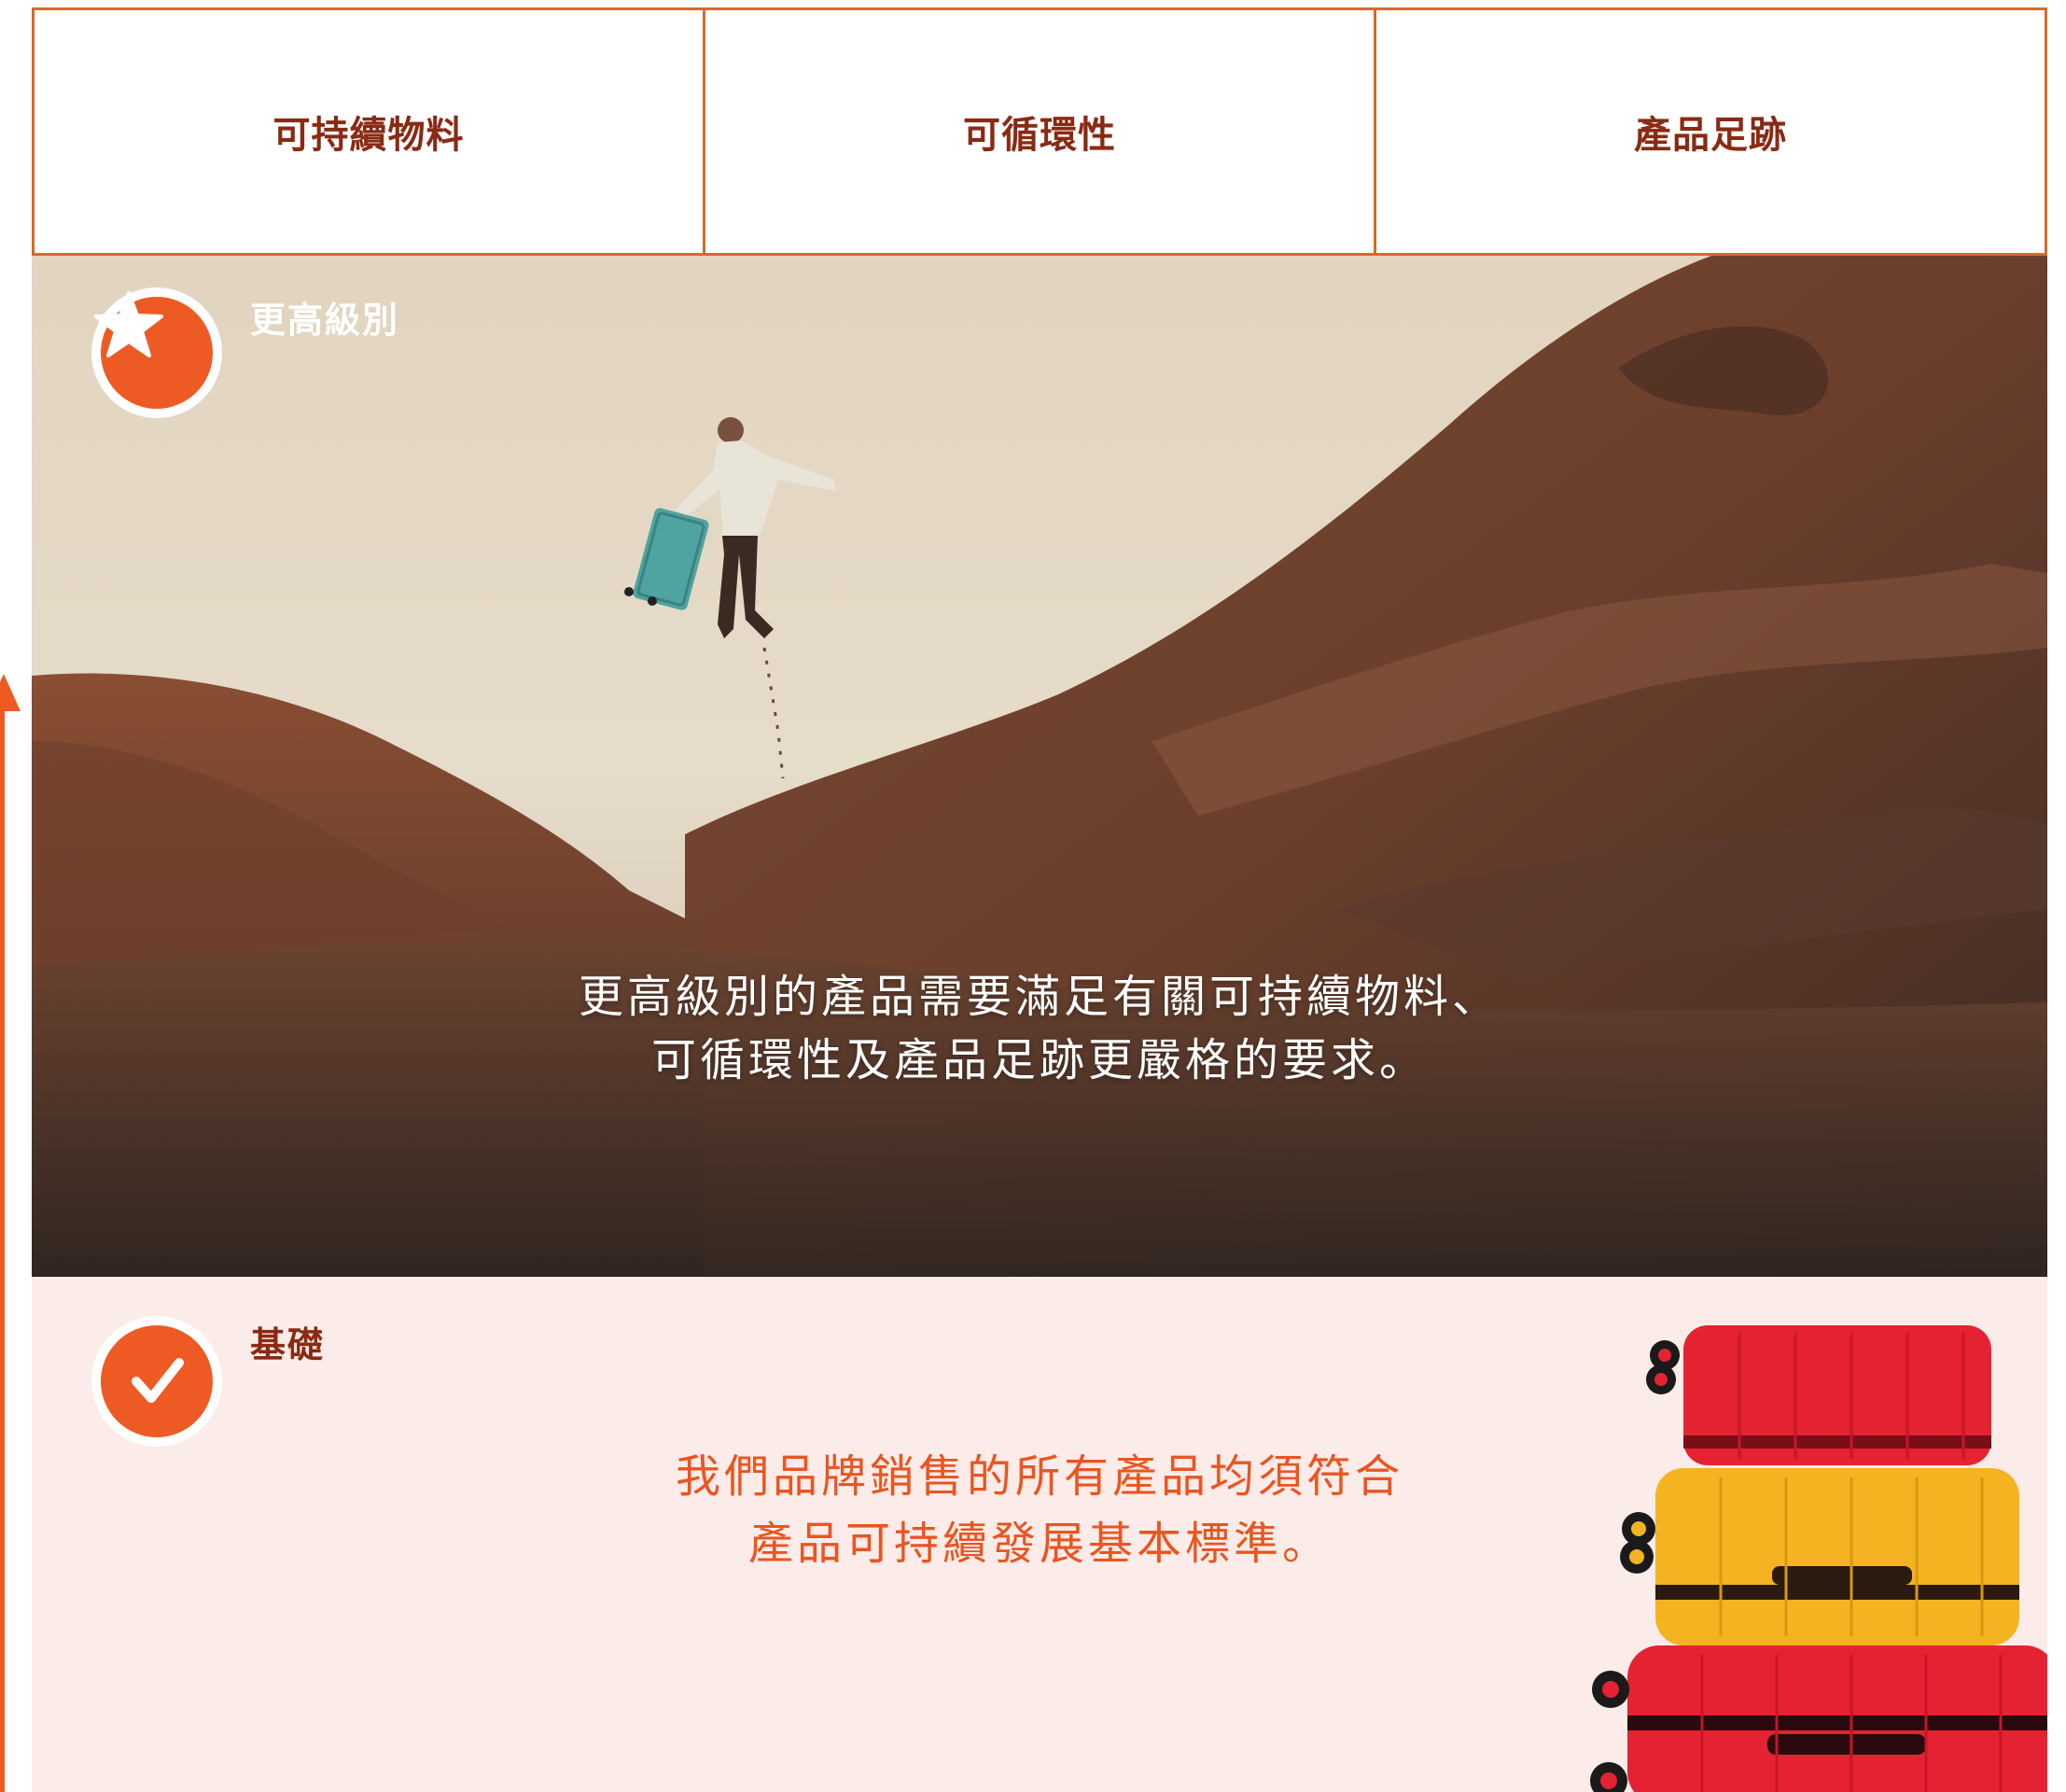 Image resolution: width=2066 pixels, height=1792 pixels. Describe the element at coordinates (1039, 135) in the screenshot. I see `tab-label: 可循環性` at that location.